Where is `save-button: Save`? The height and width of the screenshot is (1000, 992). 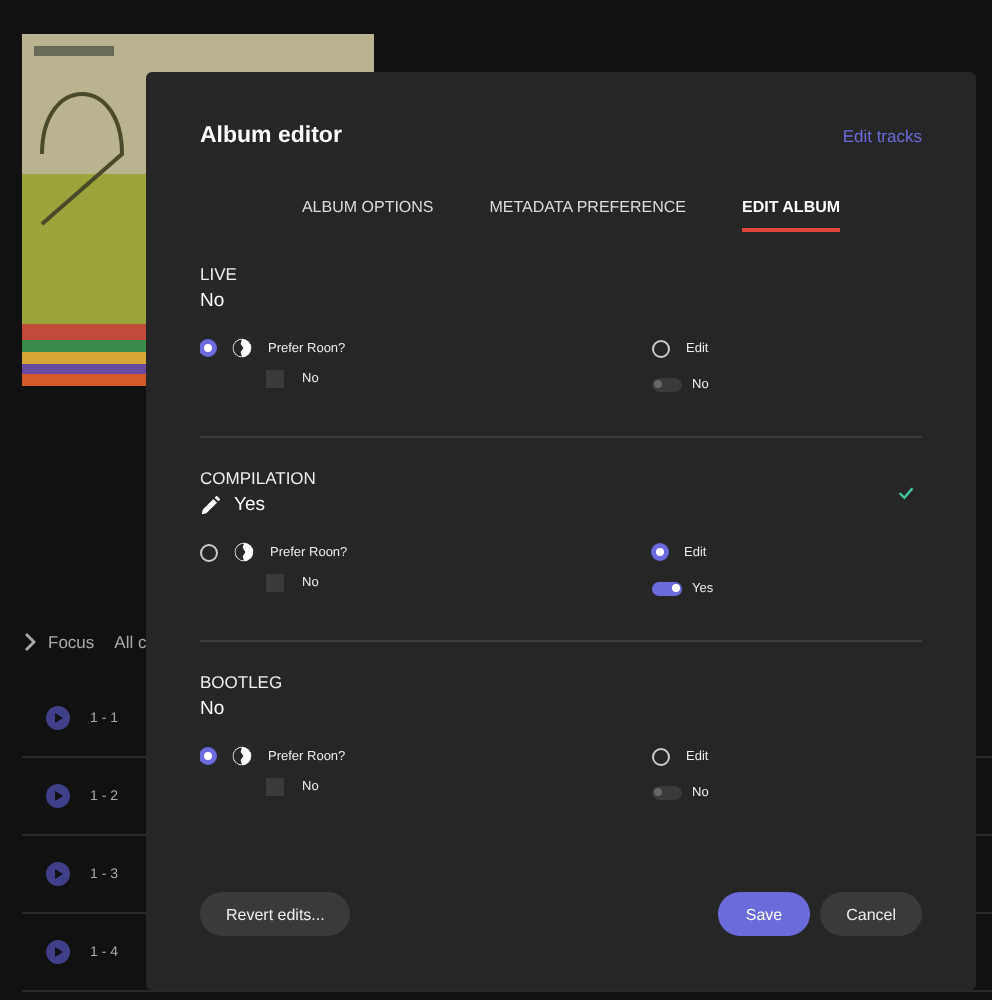 save-button: Save is located at coordinates (764, 914).